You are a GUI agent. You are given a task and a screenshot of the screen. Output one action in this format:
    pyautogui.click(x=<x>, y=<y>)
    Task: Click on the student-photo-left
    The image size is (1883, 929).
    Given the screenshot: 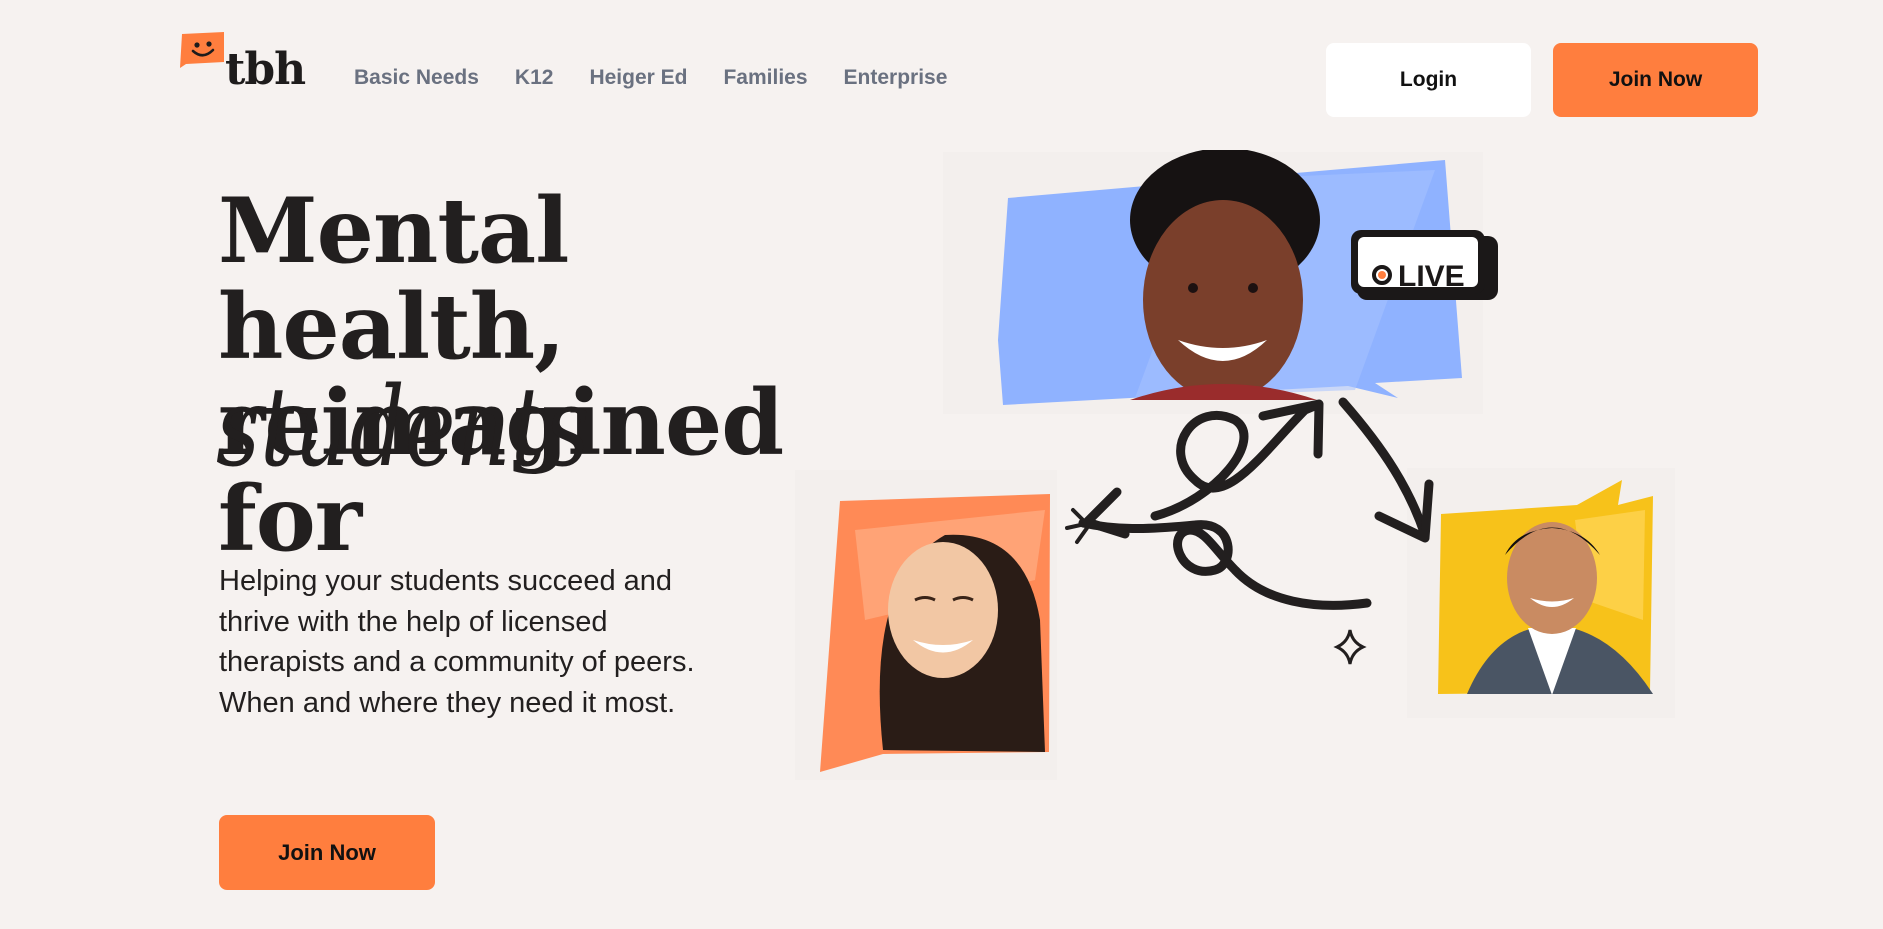 What is the action you would take?
    pyautogui.click(x=962, y=643)
    